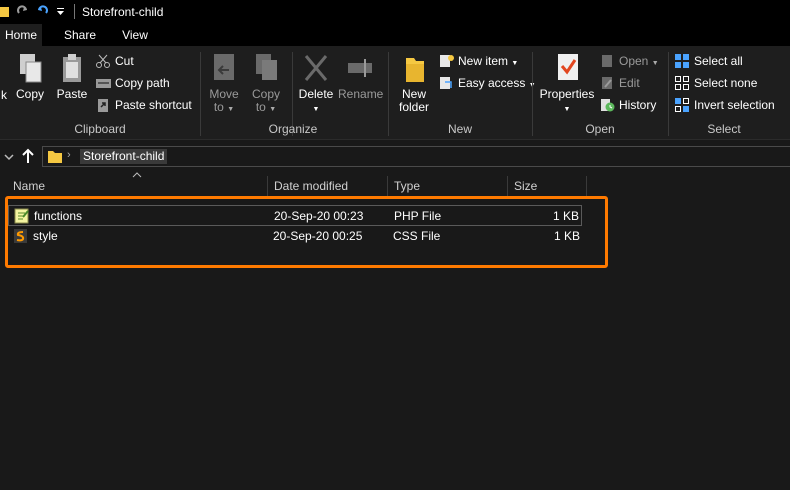 The width and height of the screenshot is (790, 490). Describe the element at coordinates (266, 107) in the screenshot. I see `copy-to-label-2: to ▼` at that location.